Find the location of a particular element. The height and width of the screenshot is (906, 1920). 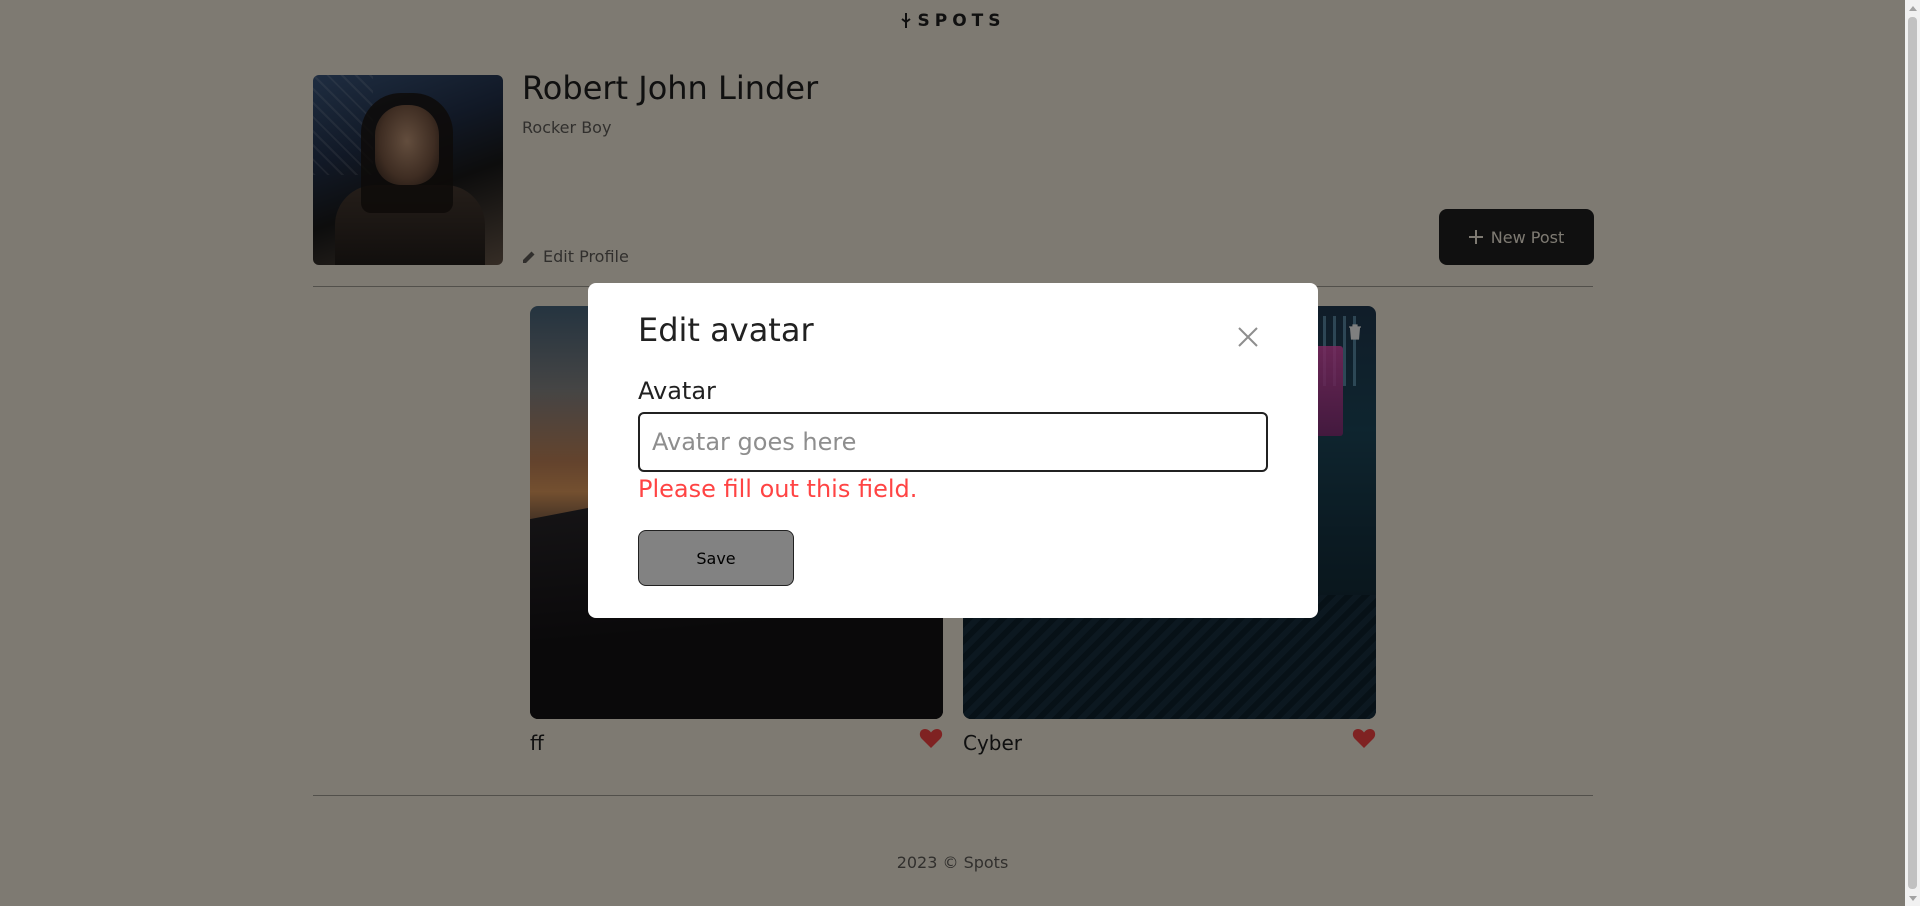

avatar-error-message: Please fill out this field. is located at coordinates (778, 489).